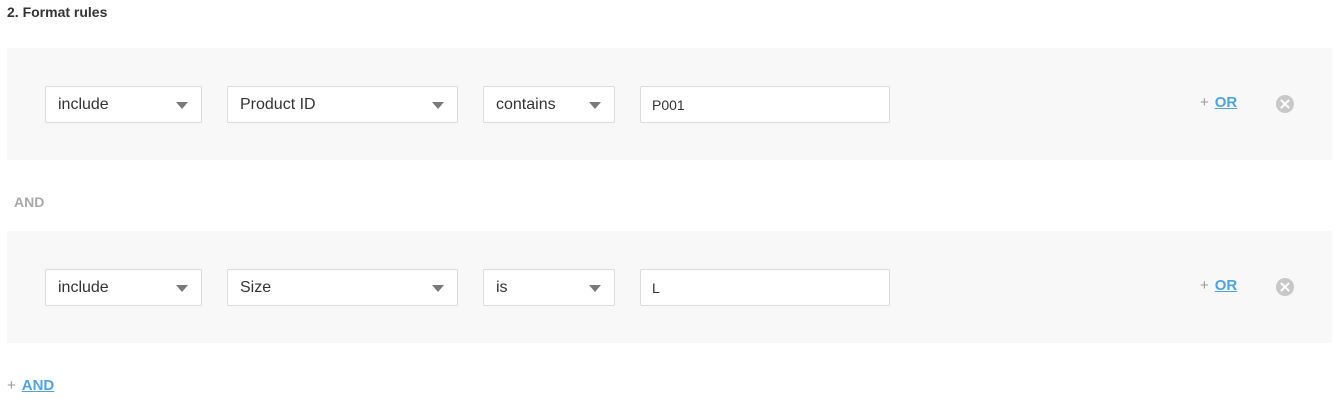 This screenshot has height=400, width=1338. I want to click on field-select-value: Product ID, so click(278, 104).